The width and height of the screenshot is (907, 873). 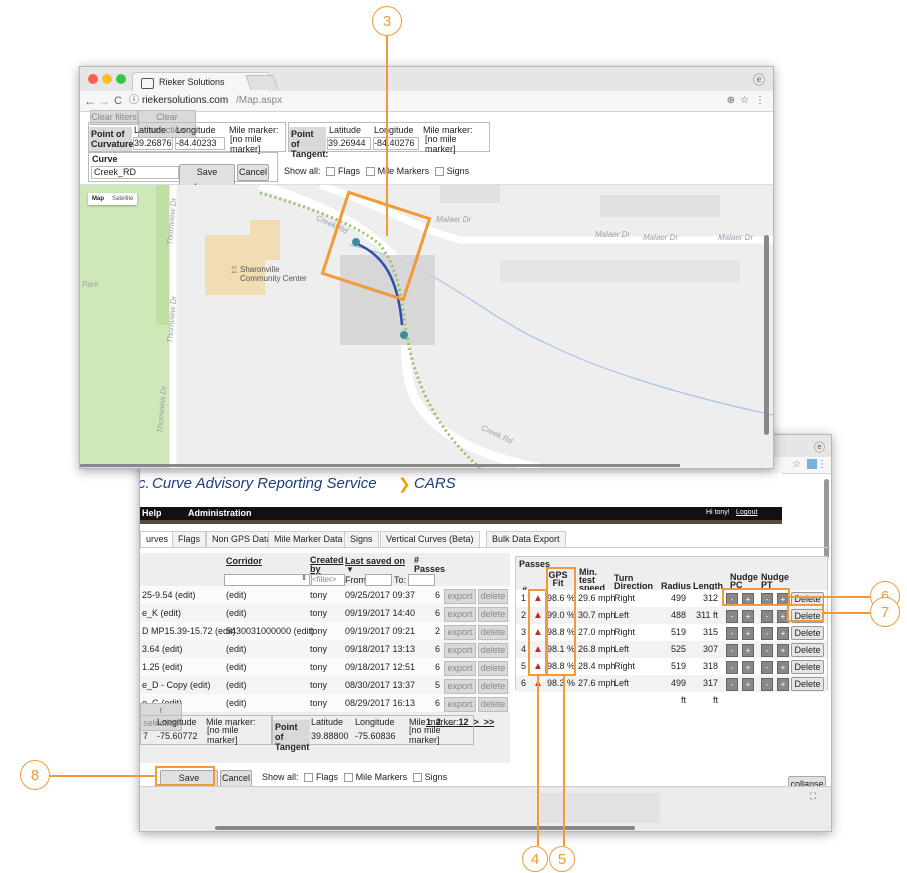 What do you see at coordinates (107, 79) in the screenshot?
I see `minimize-window-icon` at bounding box center [107, 79].